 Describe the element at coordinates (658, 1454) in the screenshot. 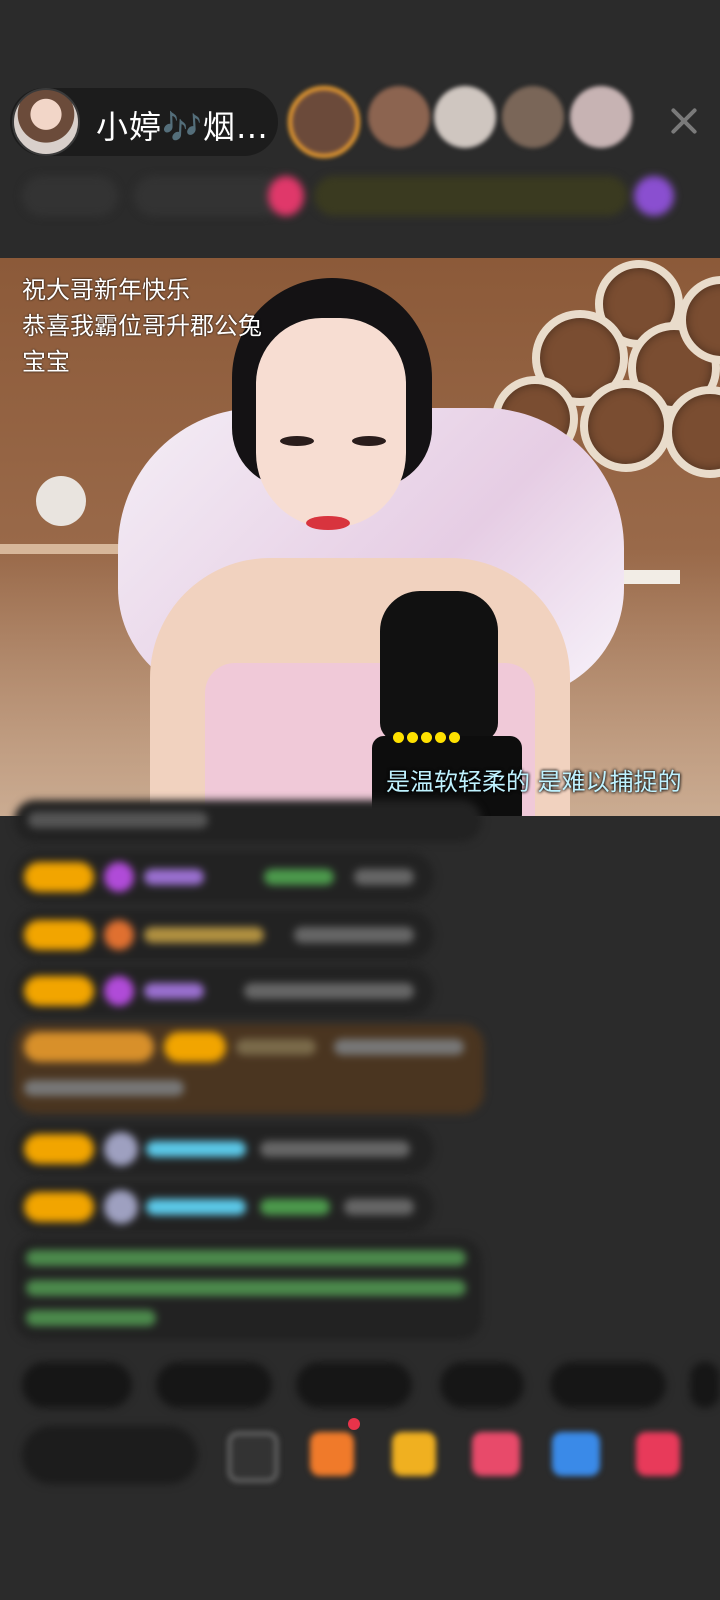

I see `more-grid-icon` at that location.